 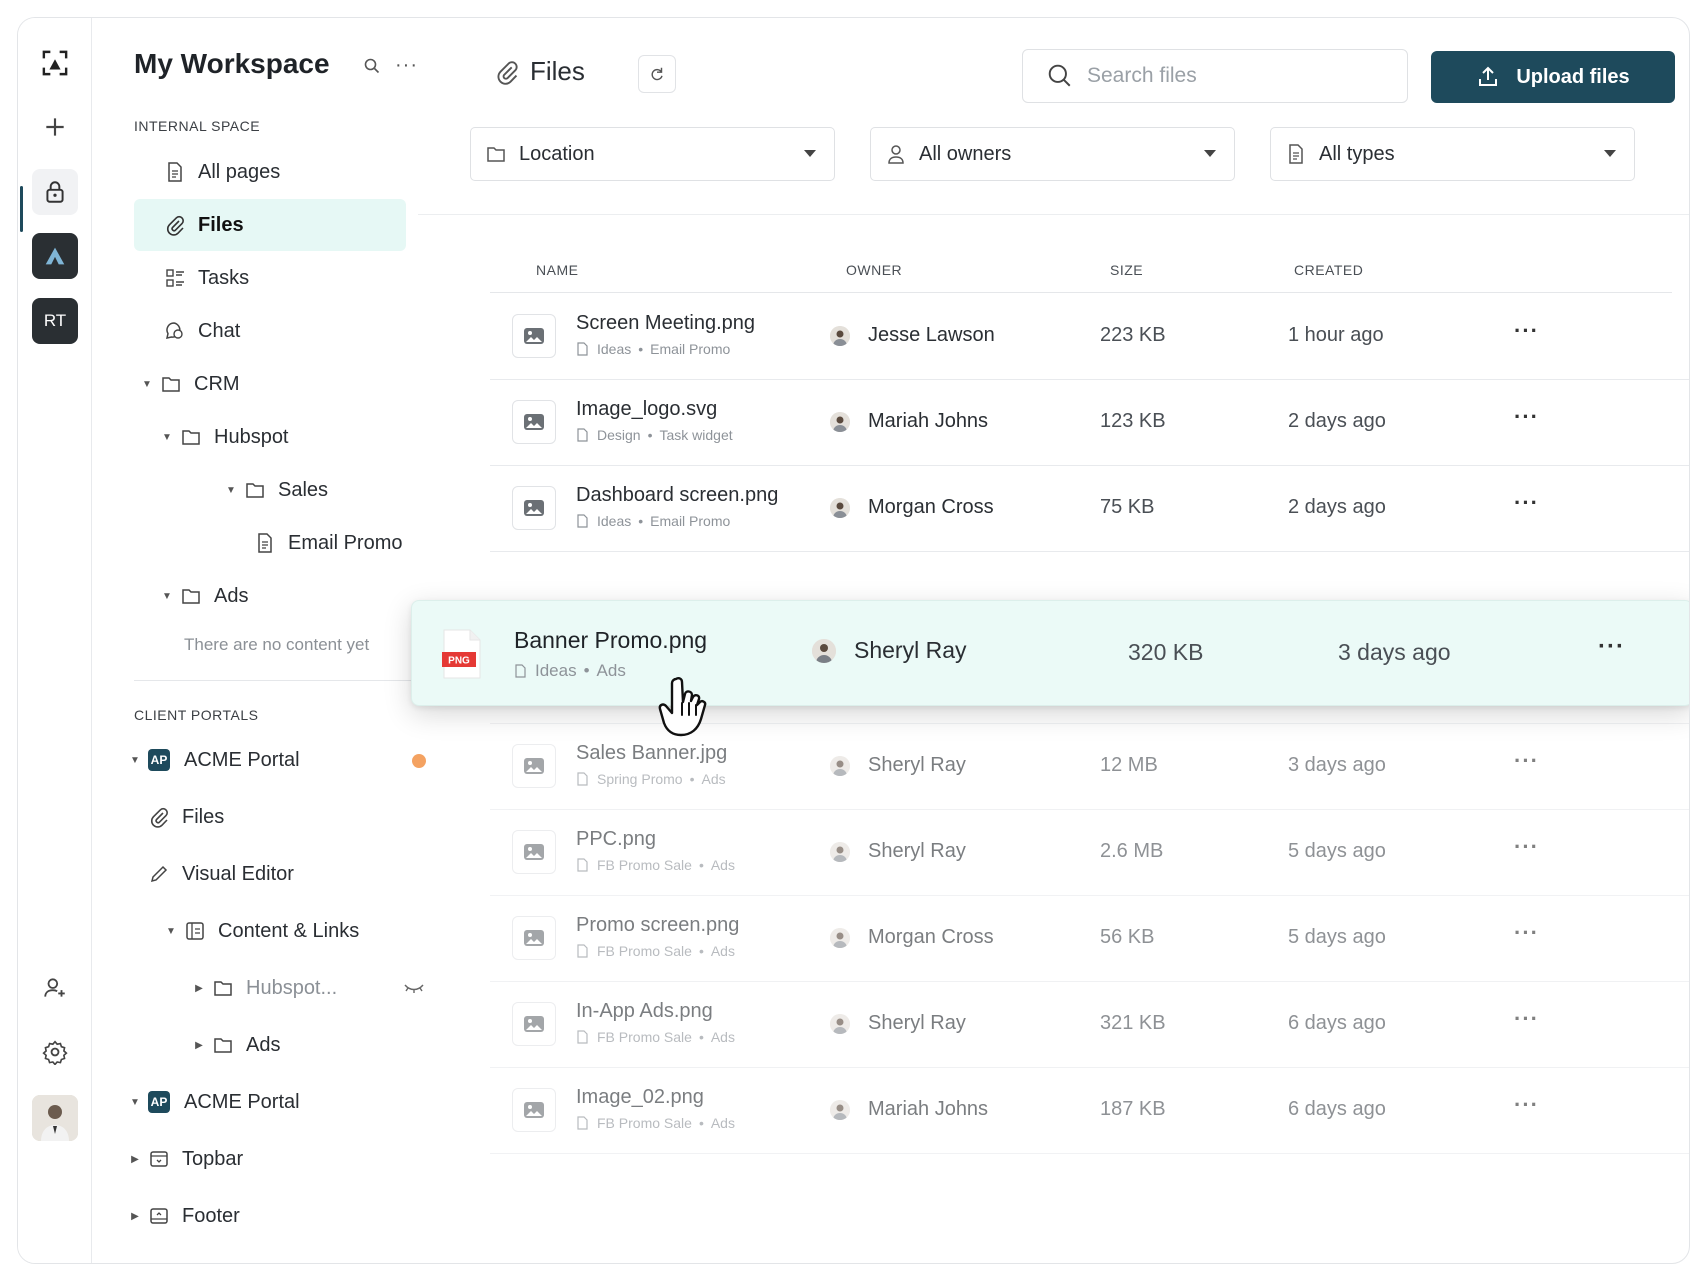 I want to click on gear-icon, so click(x=55, y=1052).